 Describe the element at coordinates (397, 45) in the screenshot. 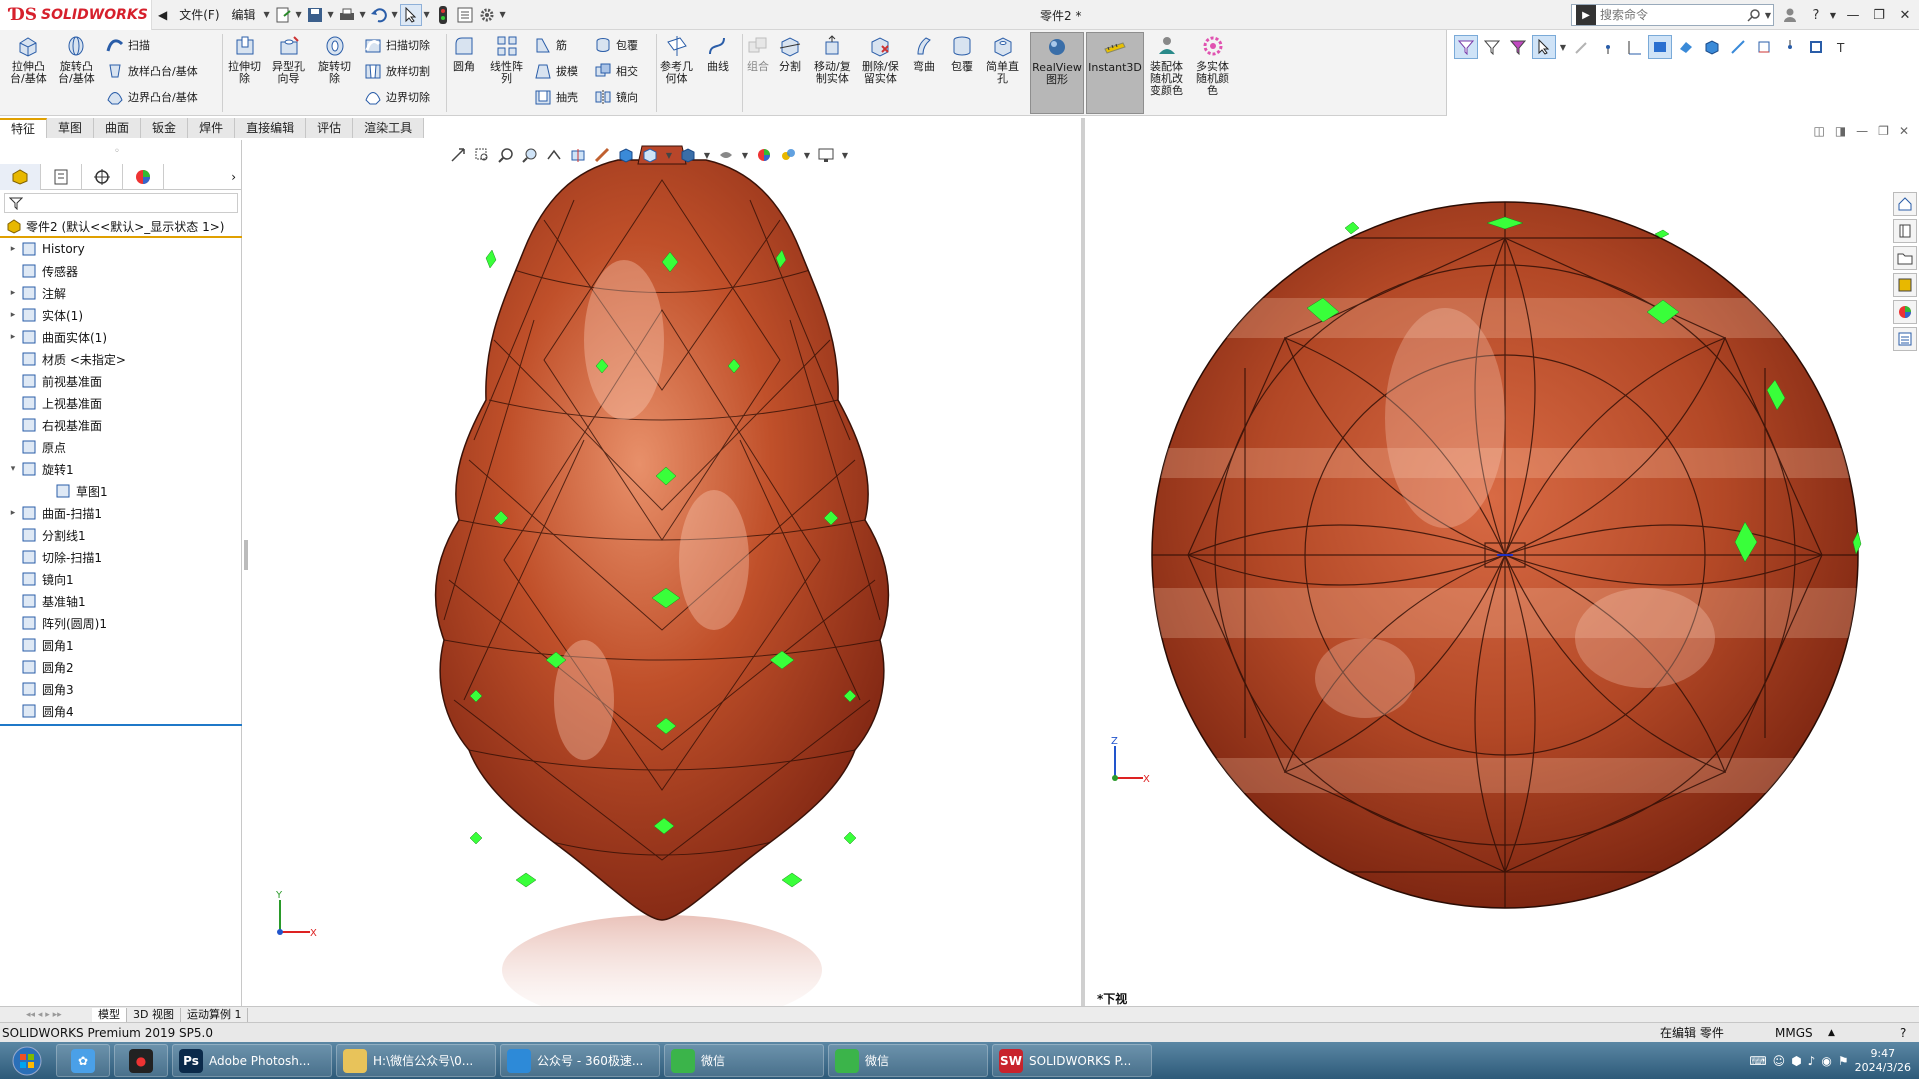

I see `swept-cut-button: 扫描切除` at that location.